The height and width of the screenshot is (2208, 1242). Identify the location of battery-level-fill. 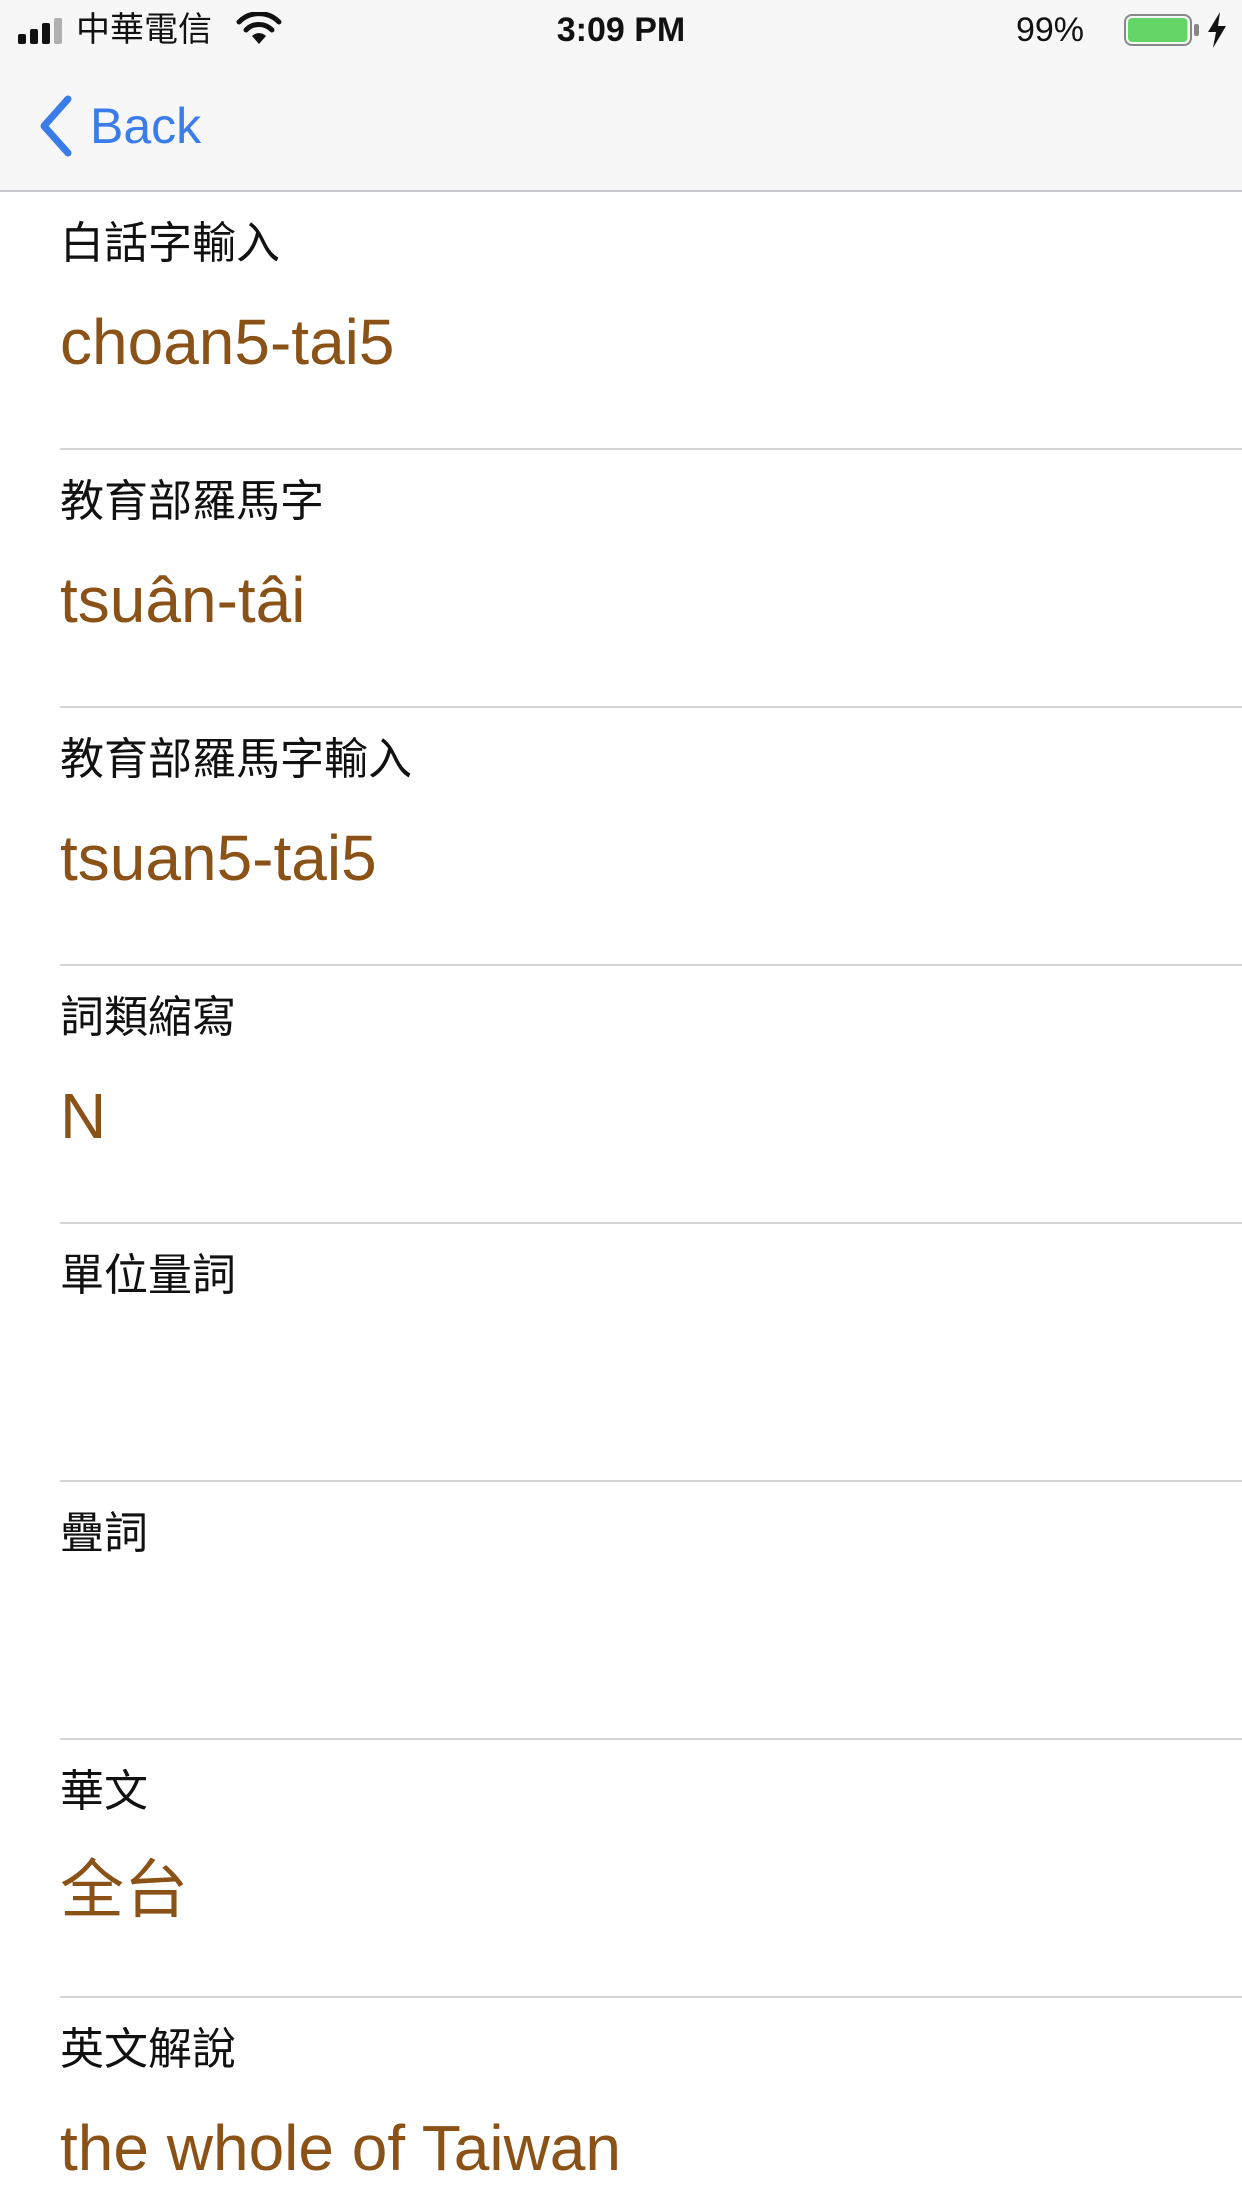
(1158, 30).